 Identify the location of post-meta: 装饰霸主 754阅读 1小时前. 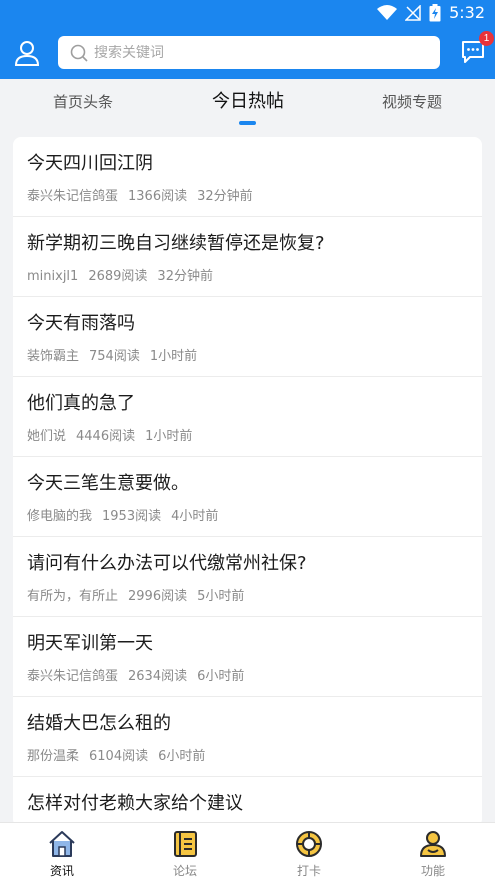
(117, 354).